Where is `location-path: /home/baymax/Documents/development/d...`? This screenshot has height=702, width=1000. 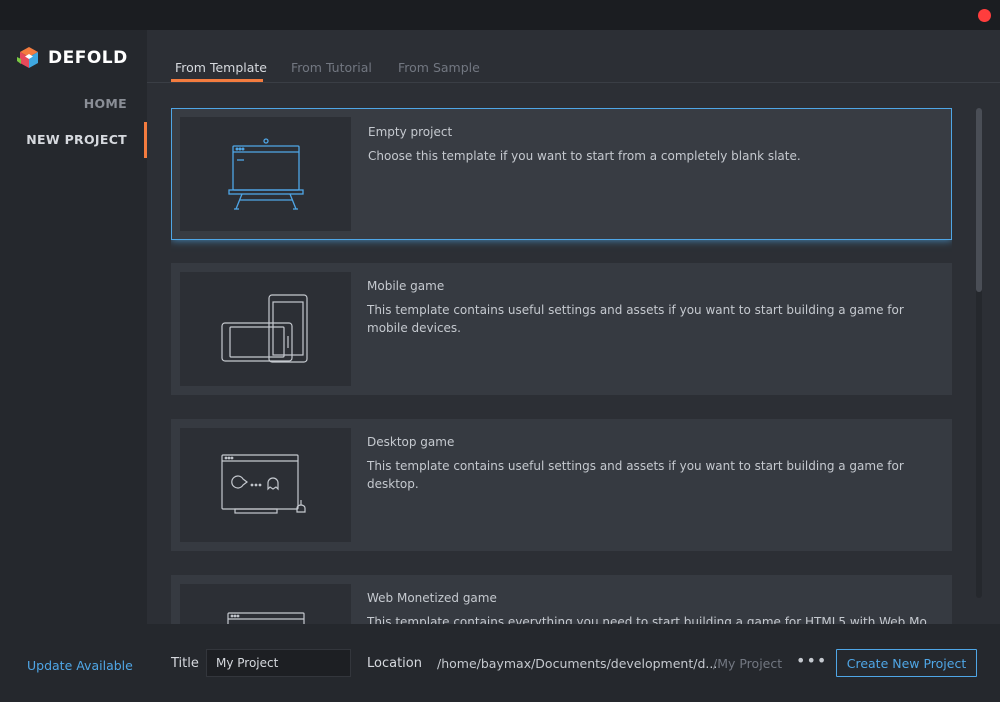 location-path: /home/baymax/Documents/development/d... is located at coordinates (577, 663).